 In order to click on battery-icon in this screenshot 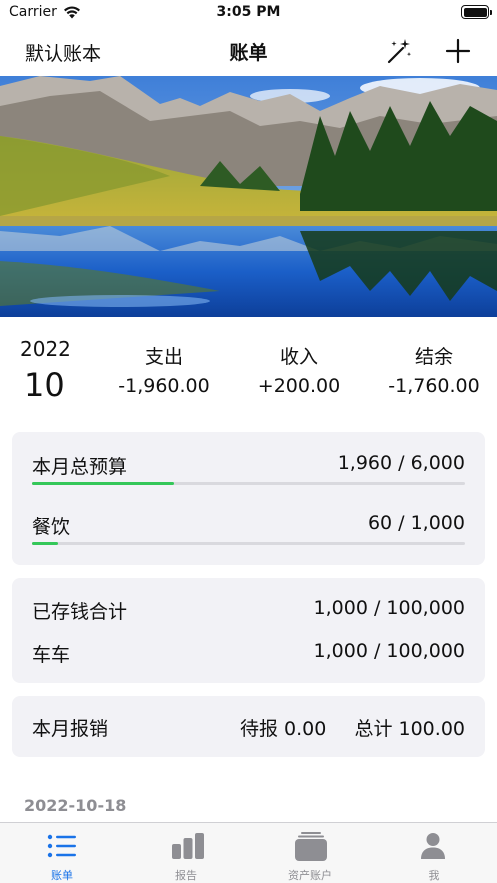, I will do `click(476, 12)`.